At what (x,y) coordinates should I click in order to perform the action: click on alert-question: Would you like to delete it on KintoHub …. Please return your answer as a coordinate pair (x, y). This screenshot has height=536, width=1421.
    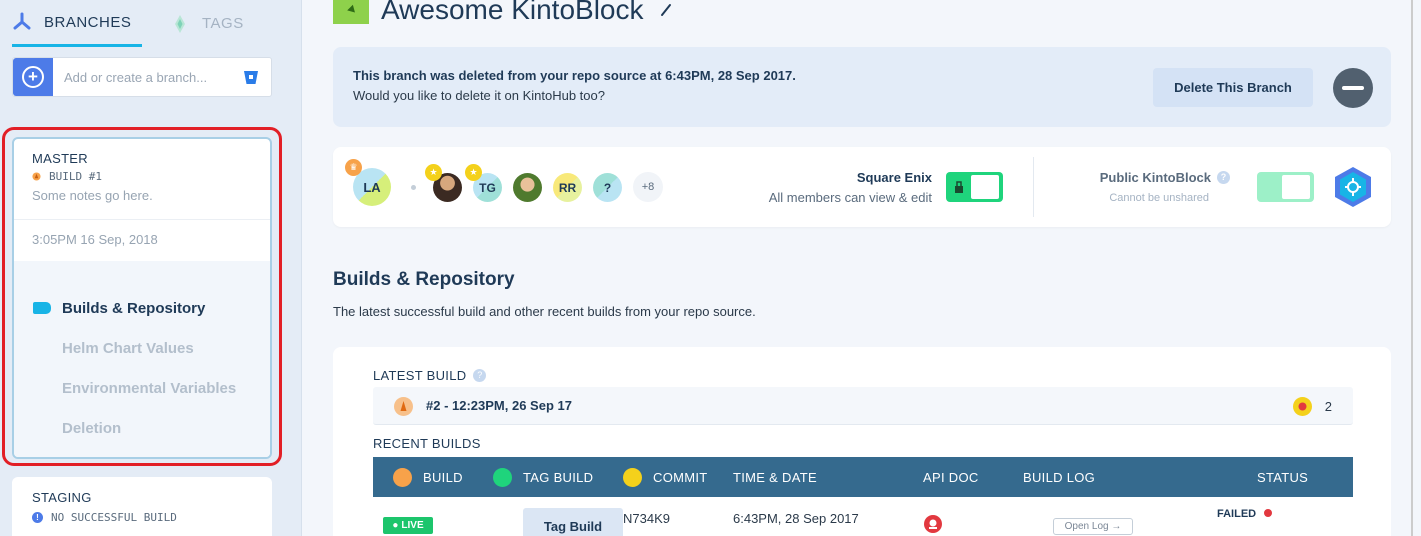
    Looking at the image, I should click on (479, 95).